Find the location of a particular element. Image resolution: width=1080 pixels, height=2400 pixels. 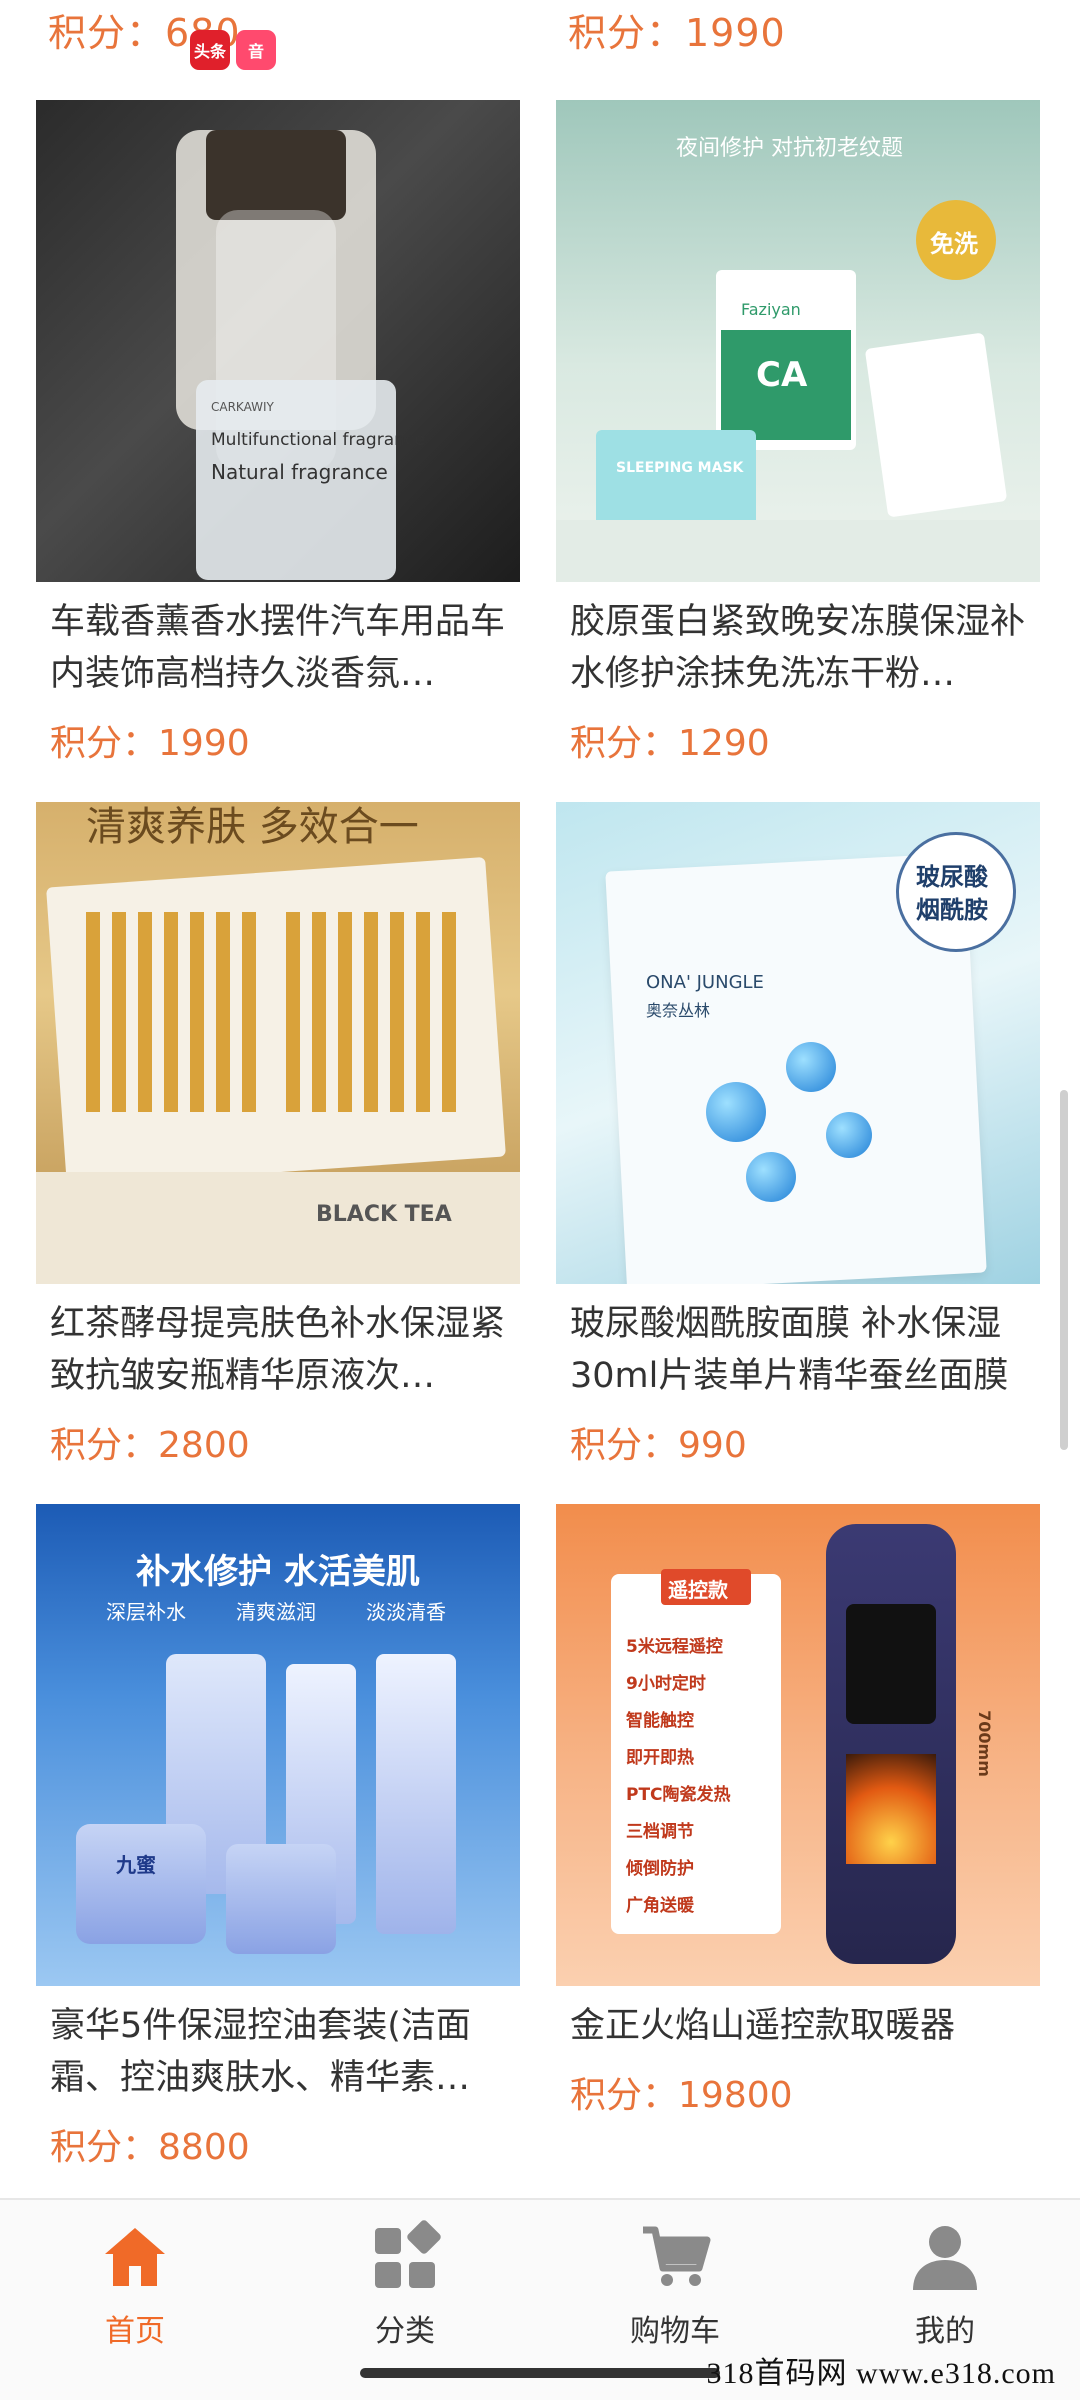

nav-label: 分类 is located at coordinates (405, 2331).